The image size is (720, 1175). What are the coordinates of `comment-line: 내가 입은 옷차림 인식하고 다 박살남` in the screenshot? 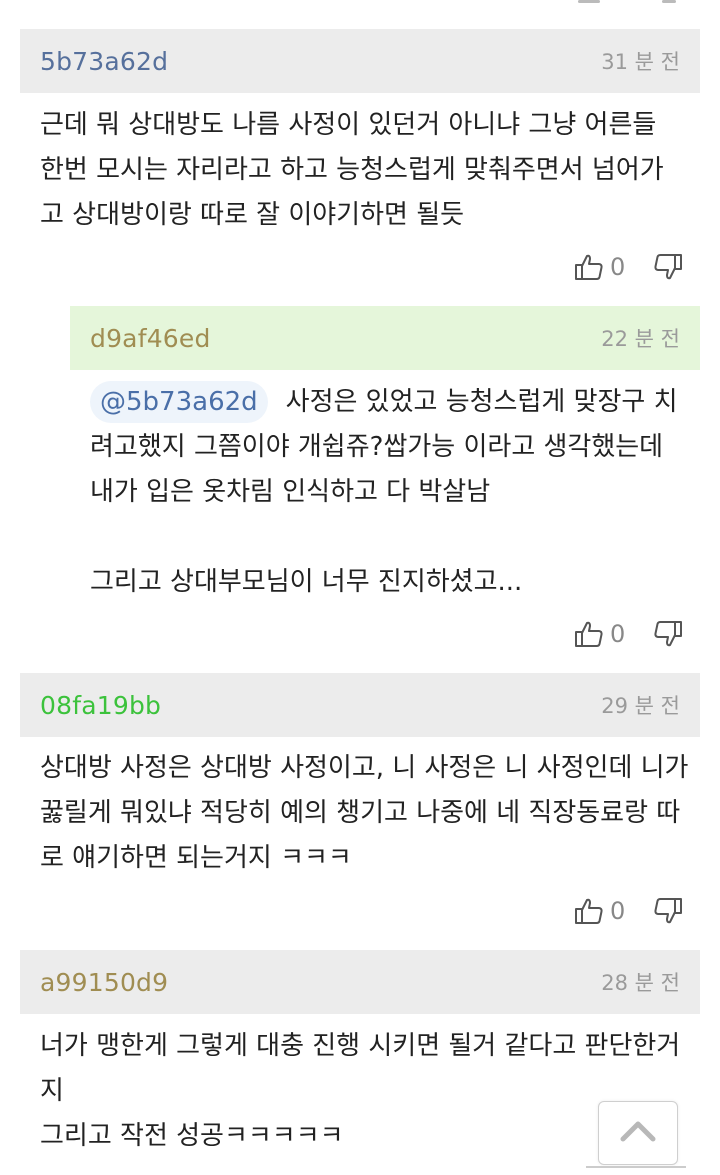 It's located at (290, 492).